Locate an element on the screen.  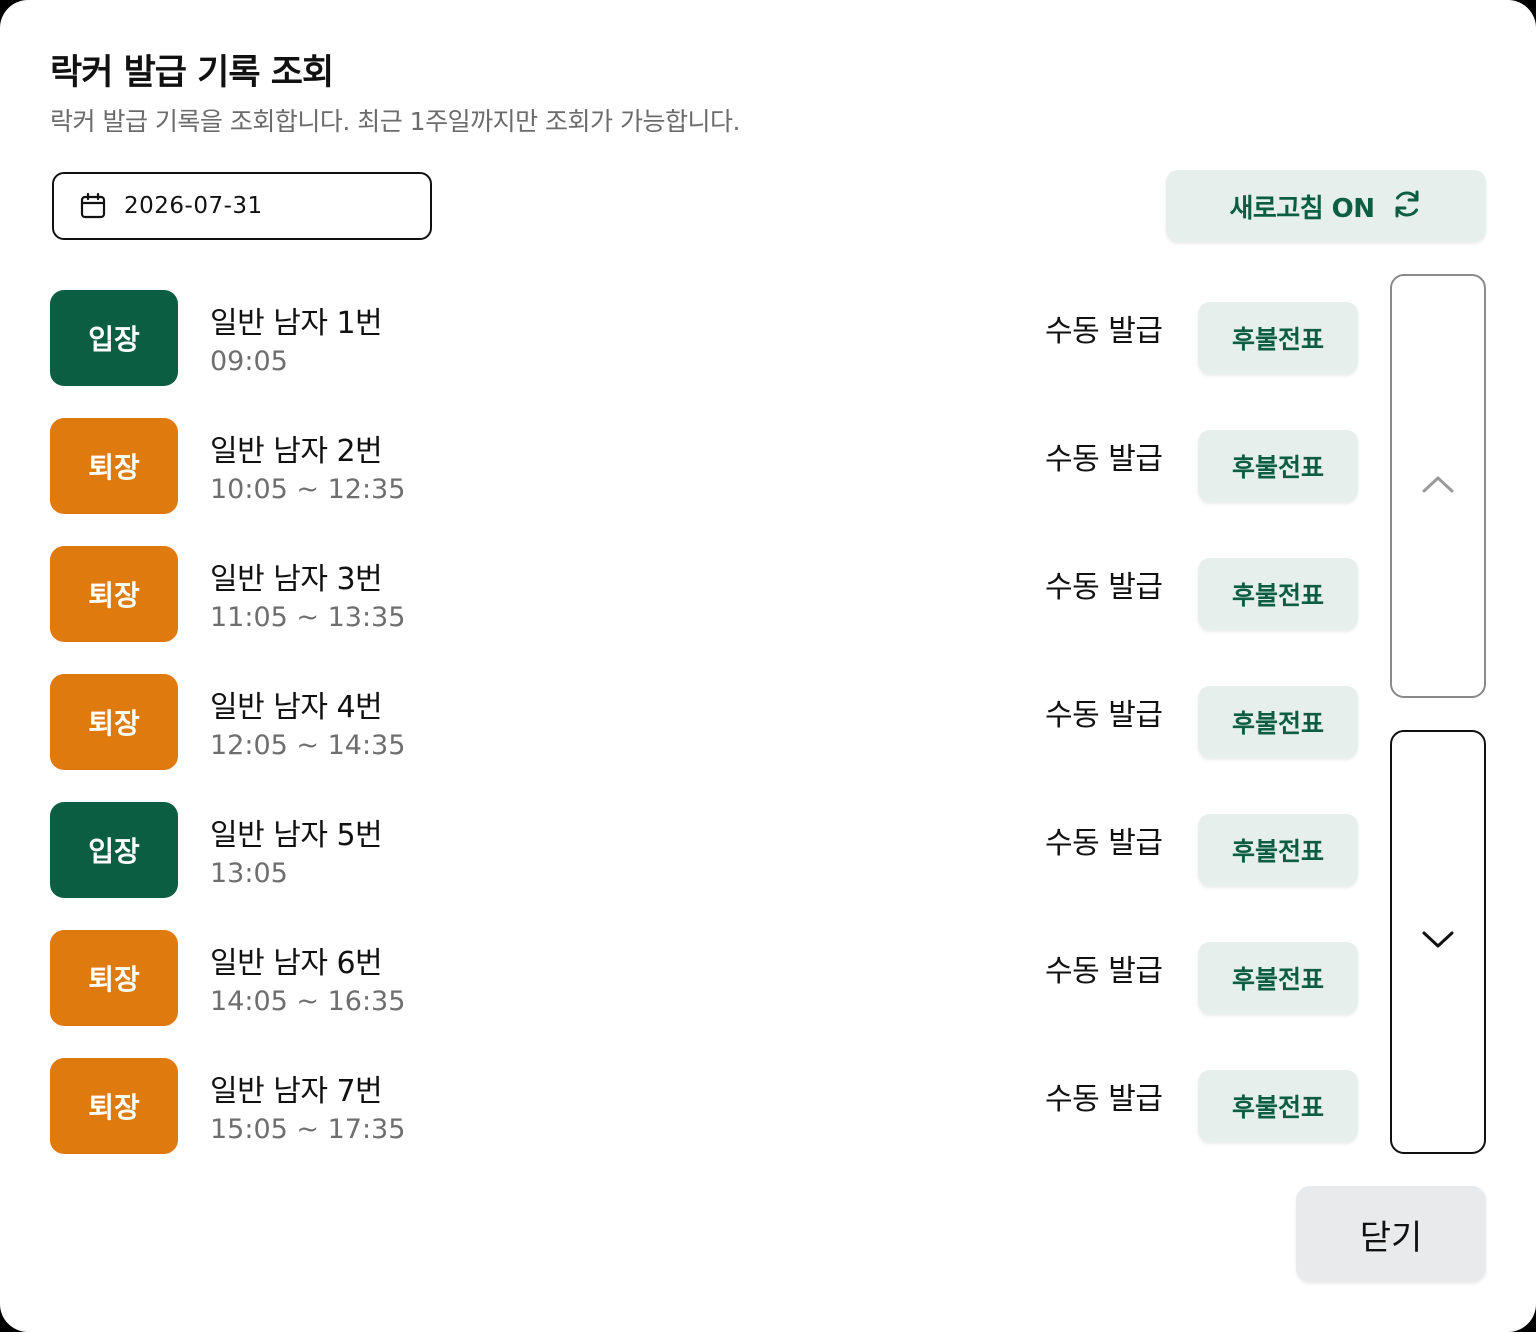
close-button: 닫기 is located at coordinates (1391, 1234).